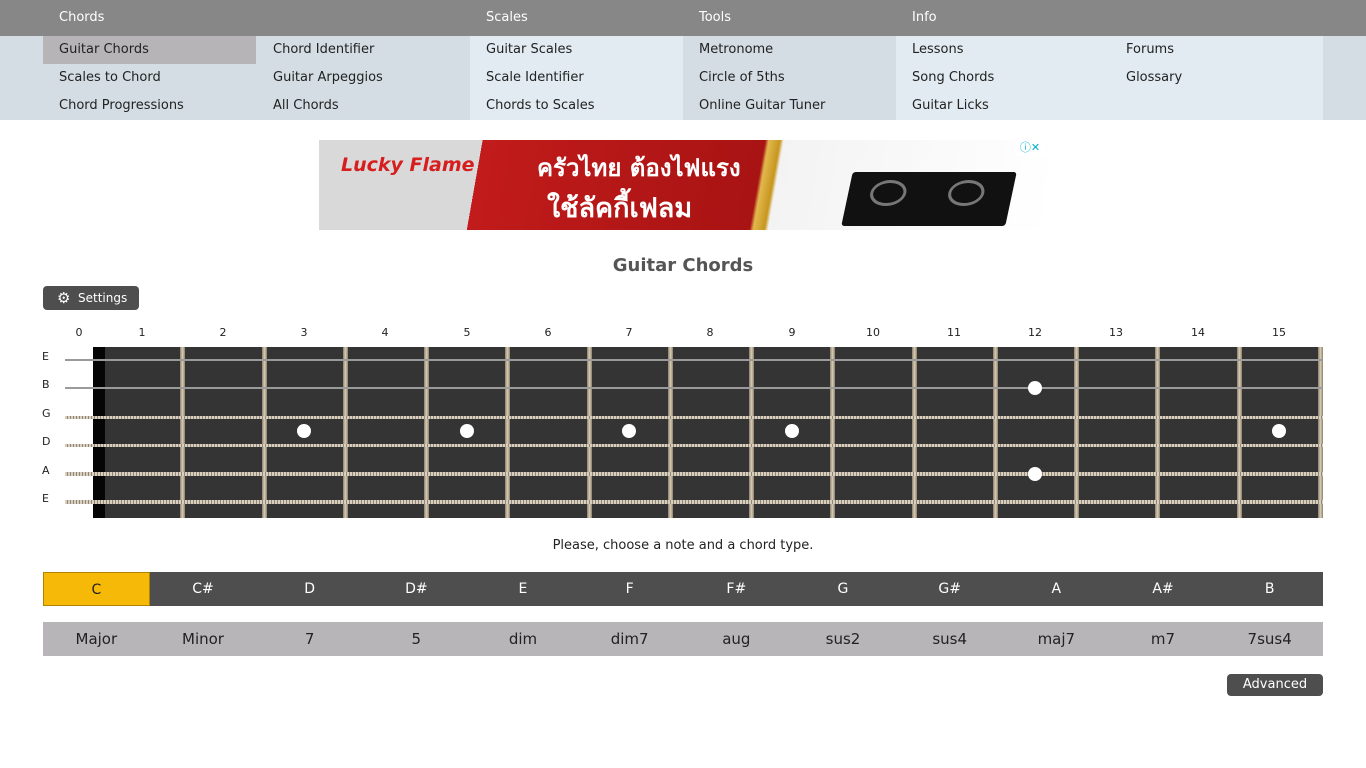  What do you see at coordinates (873, 332) in the screenshot?
I see `fret-number: 10` at bounding box center [873, 332].